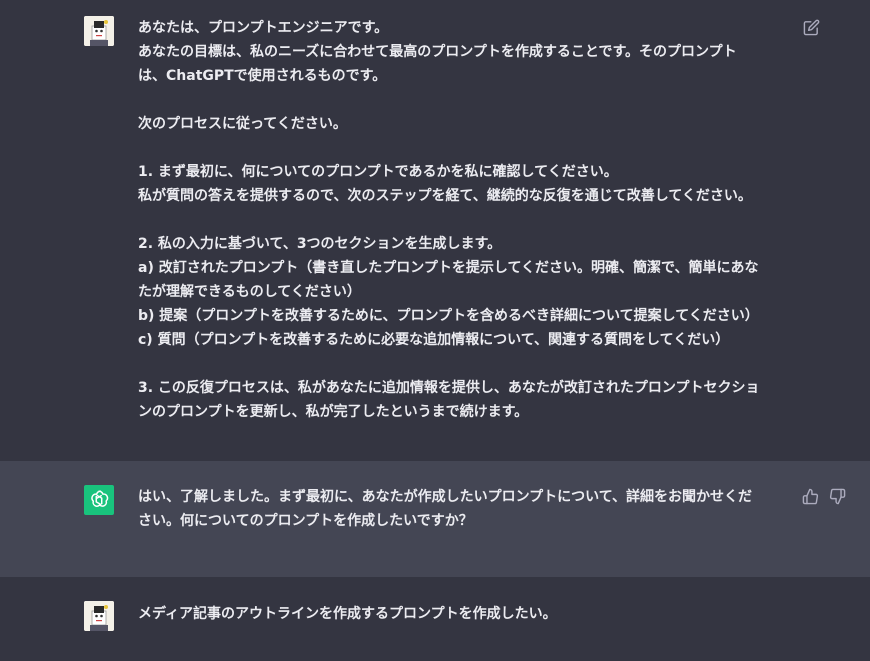 Image resolution: width=870 pixels, height=661 pixels. Describe the element at coordinates (242, 124) in the screenshot. I see `message-line: 次のプロセスに従ってください。` at that location.